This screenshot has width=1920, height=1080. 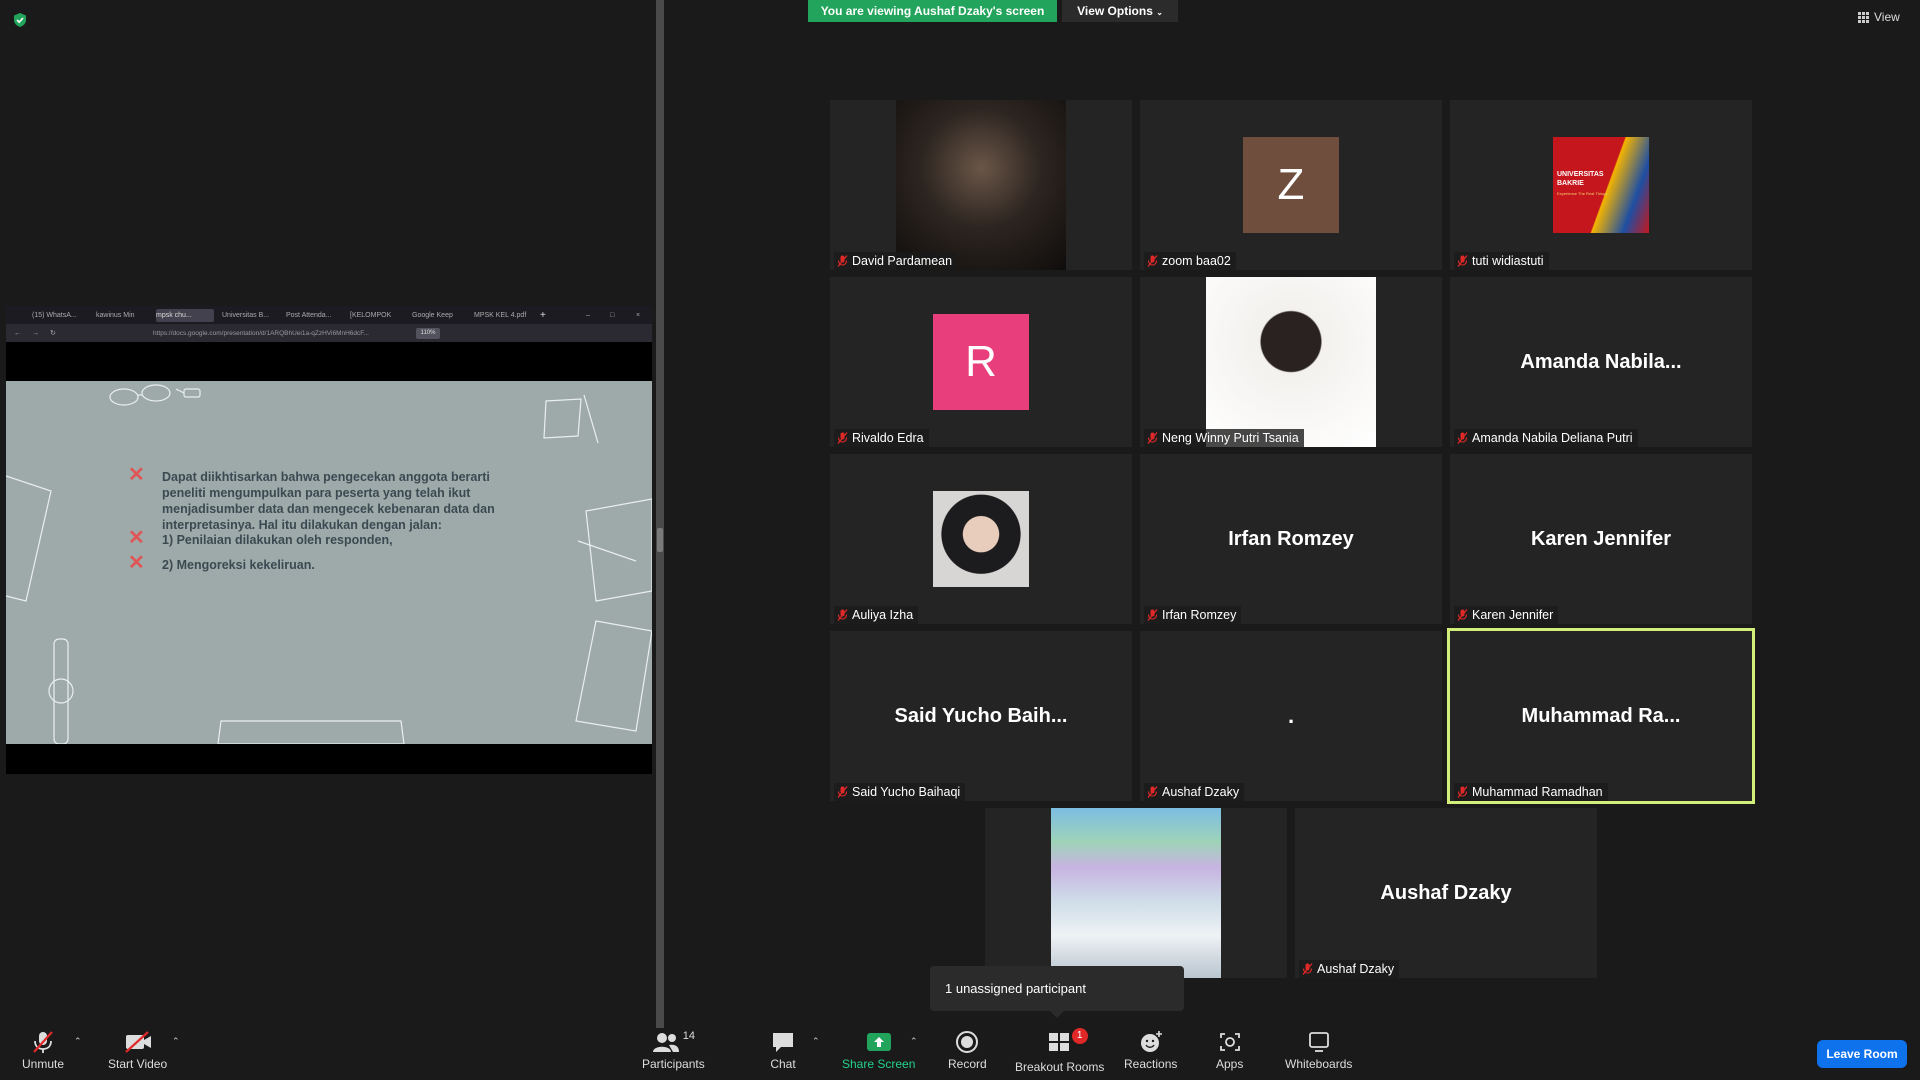 I want to click on participant-tile: Auliya Izha, so click(x=981, y=539).